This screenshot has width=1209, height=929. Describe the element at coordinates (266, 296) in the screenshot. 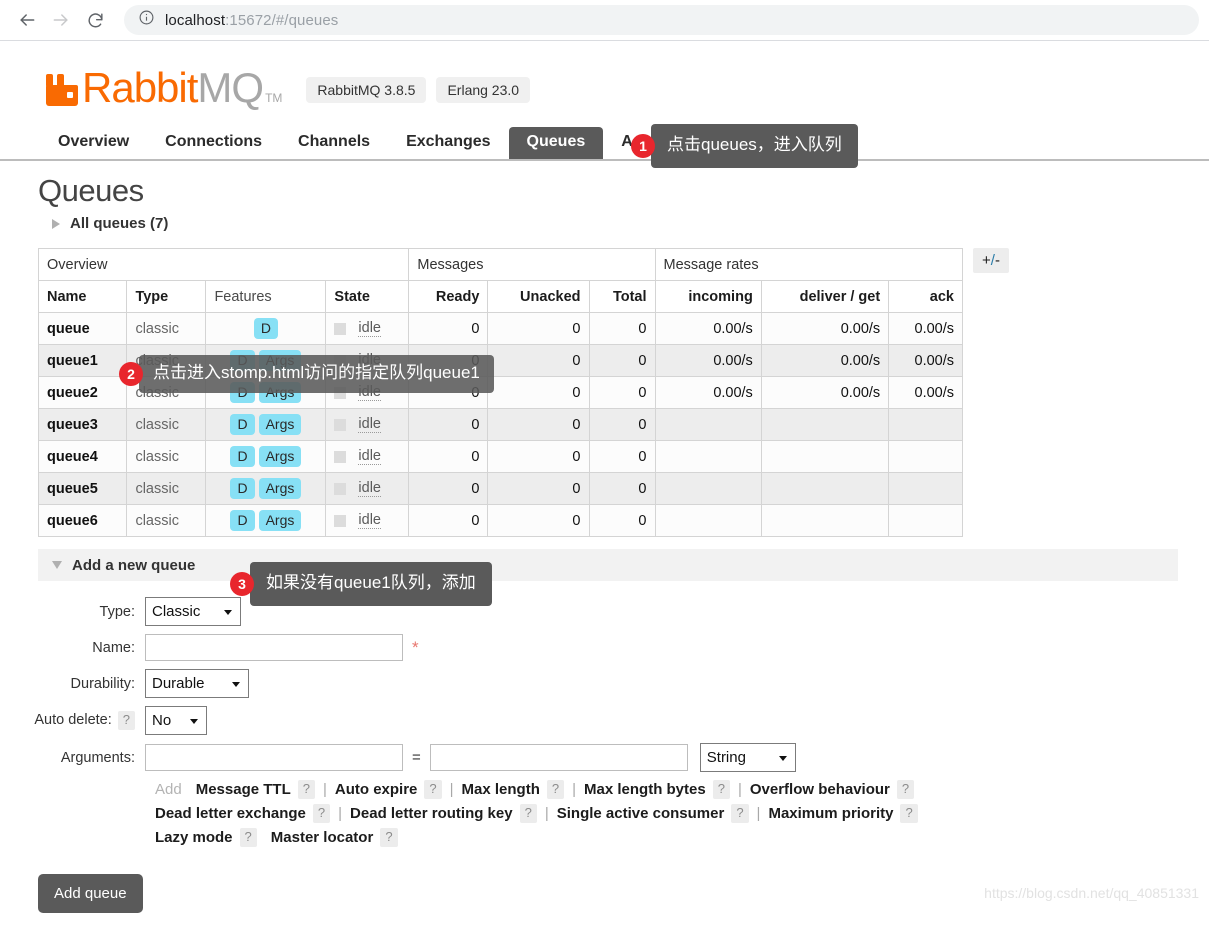

I see `col-features: Features` at that location.